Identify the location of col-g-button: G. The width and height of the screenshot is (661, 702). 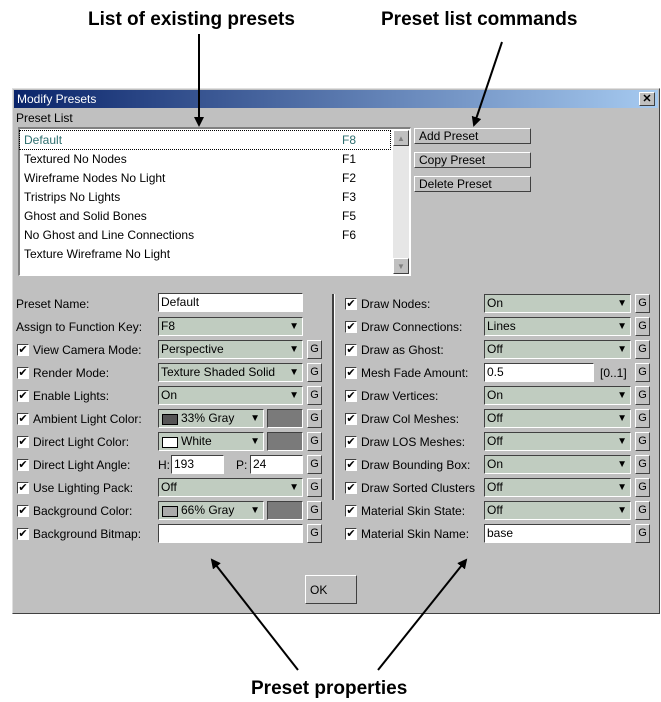
(642, 418).